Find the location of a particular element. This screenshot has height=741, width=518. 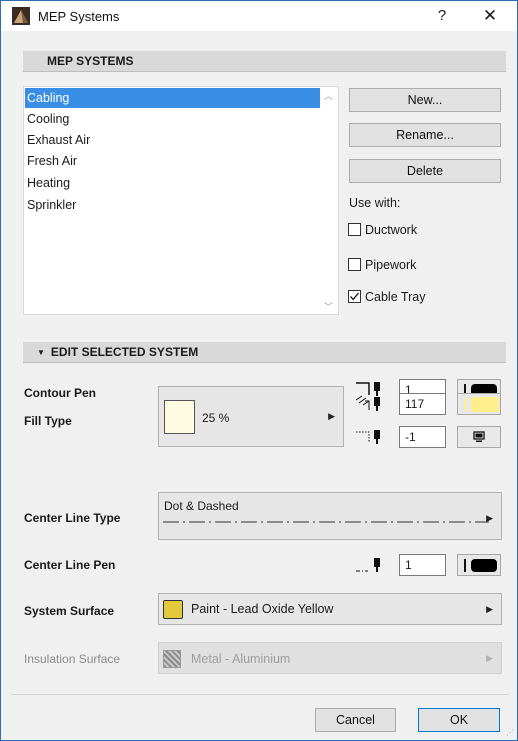

checkmark-icon is located at coordinates (355, 296).